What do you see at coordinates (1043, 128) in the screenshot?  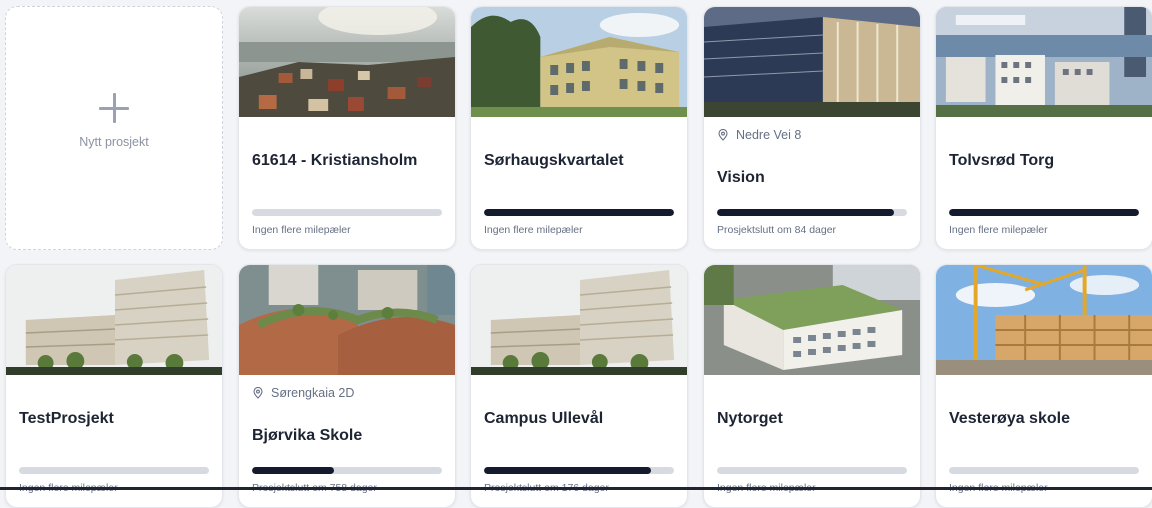 I see `project-card: Tolvsrød Torg Ingen flere milepæler` at bounding box center [1043, 128].